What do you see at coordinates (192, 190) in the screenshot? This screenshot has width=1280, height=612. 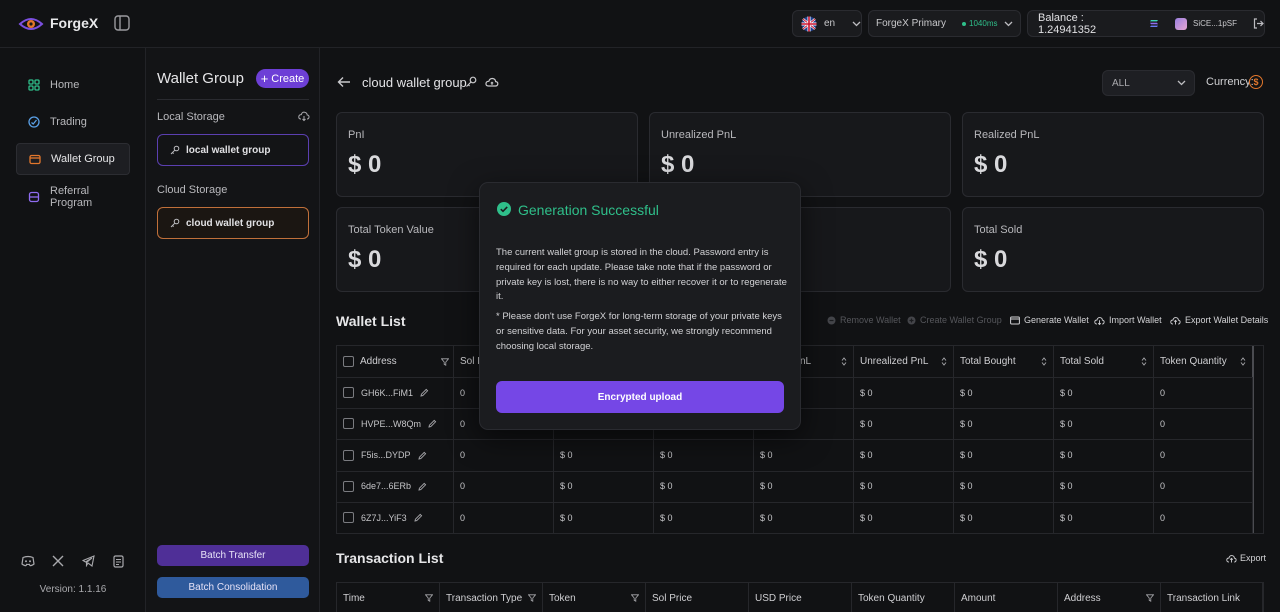 I see `cloud-storage-label: Cloud Storage` at bounding box center [192, 190].